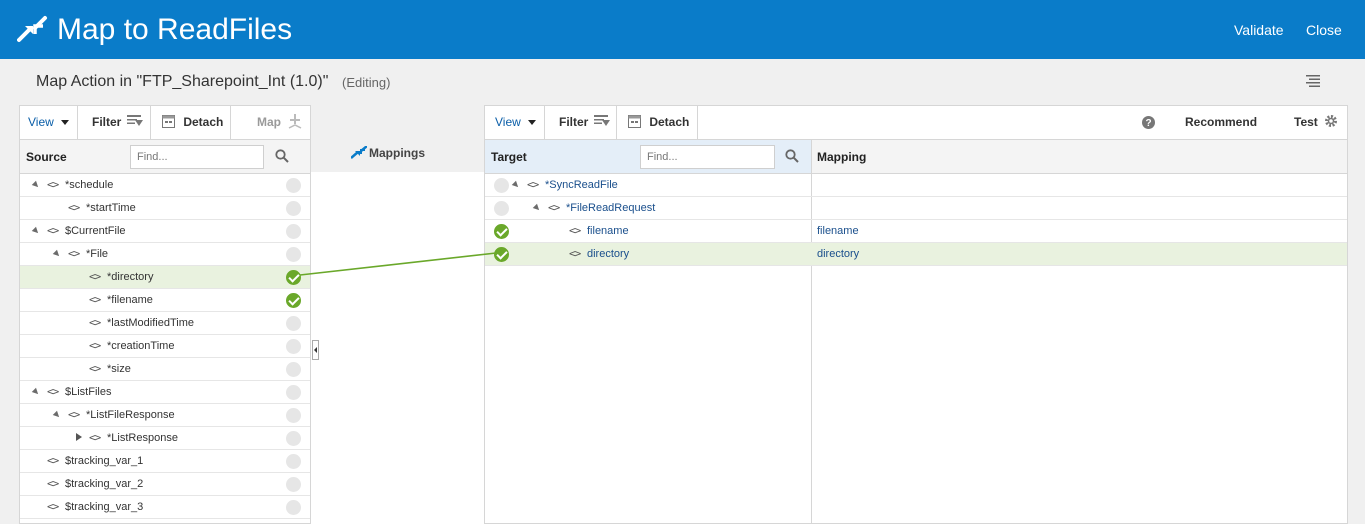 The width and height of the screenshot is (1365, 524). Describe the element at coordinates (165, 231) in the screenshot. I see `tree-row: <> $CurrentFile` at that location.